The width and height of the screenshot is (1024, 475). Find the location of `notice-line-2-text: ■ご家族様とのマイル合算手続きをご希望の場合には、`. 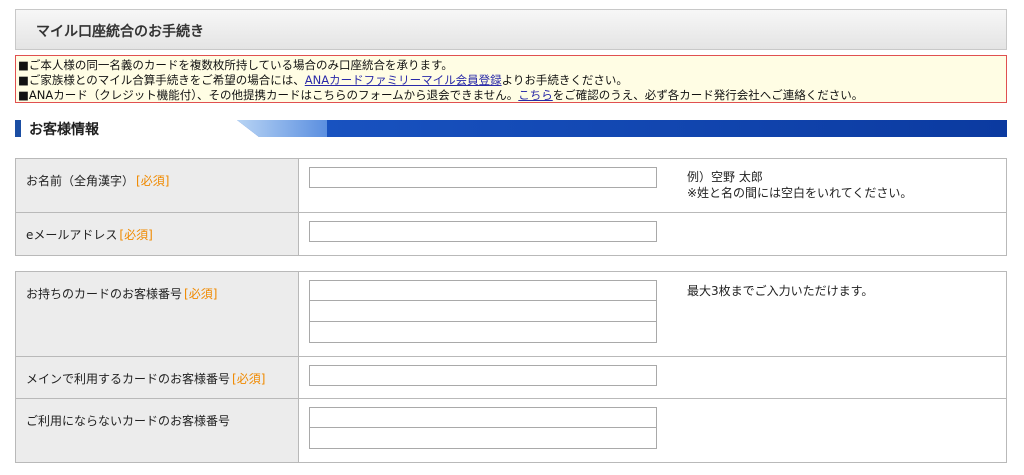

notice-line-2-text: ■ご家族様とのマイル合算手続きをご希望の場合には、 is located at coordinates (161, 80).